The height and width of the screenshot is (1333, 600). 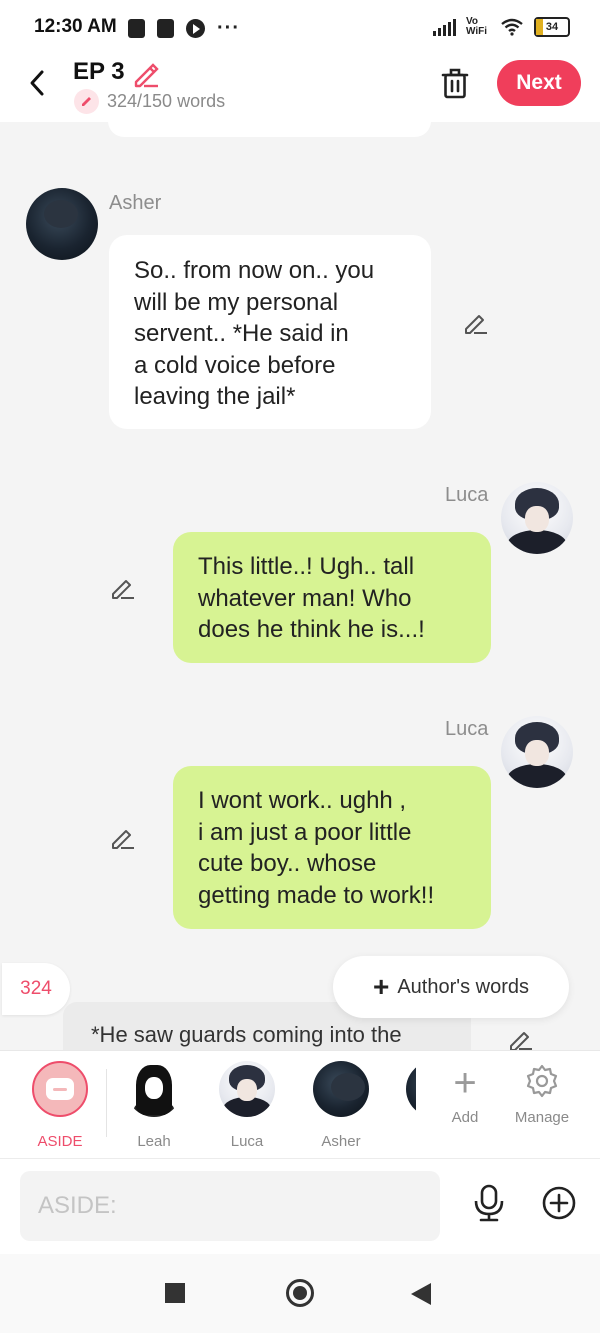 I want to click on character-name: Asher, so click(x=341, y=1141).